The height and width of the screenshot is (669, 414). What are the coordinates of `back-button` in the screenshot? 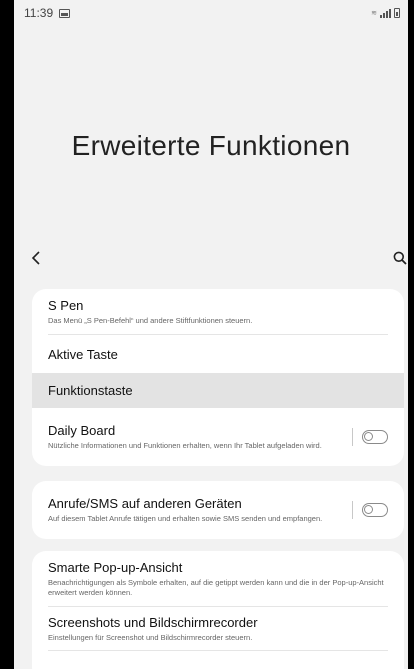 It's located at (36, 258).